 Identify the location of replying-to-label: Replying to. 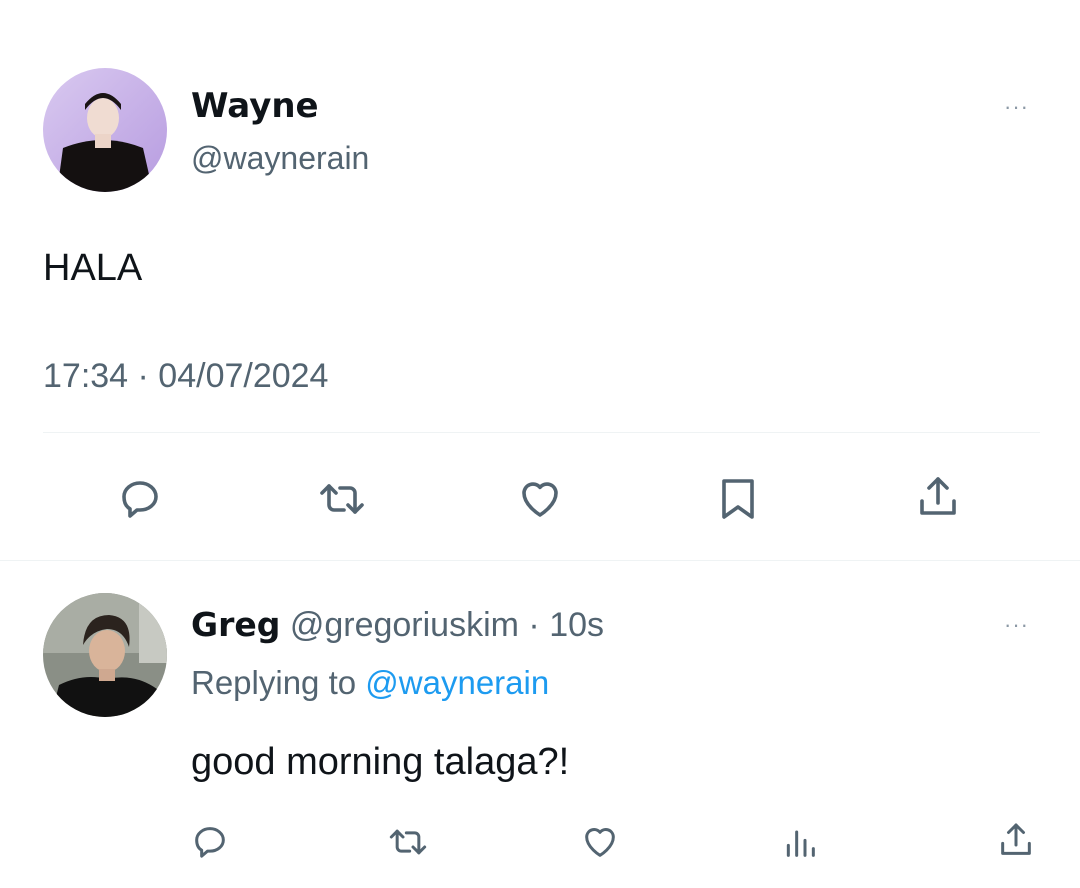
(274, 682).